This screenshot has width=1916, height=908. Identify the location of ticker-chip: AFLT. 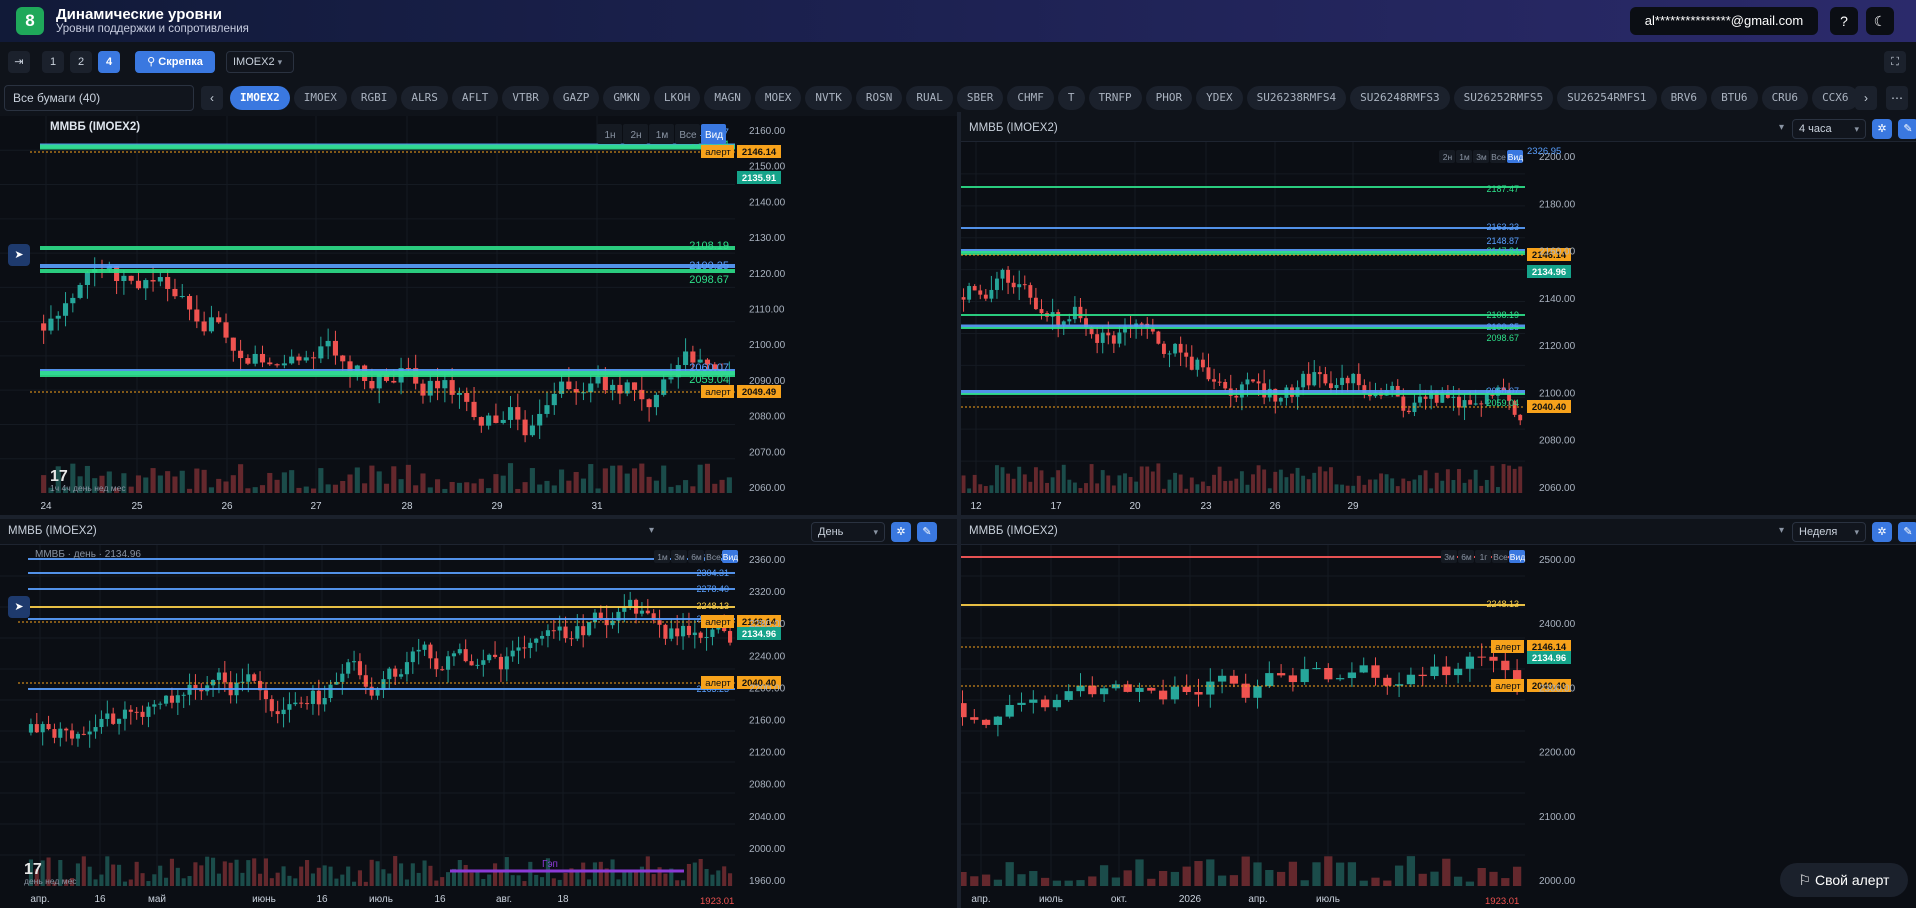
(475, 98).